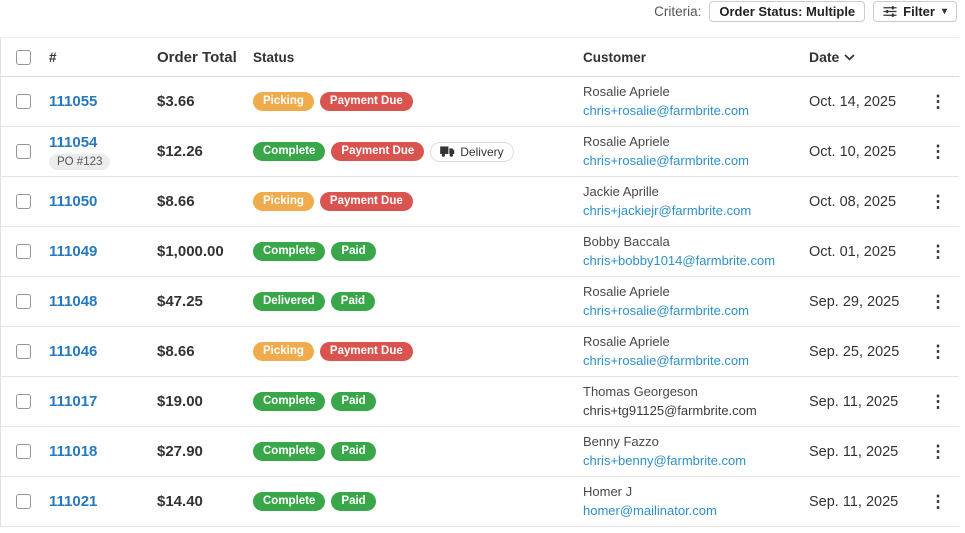 The height and width of the screenshot is (533, 965). What do you see at coordinates (73, 401) in the screenshot?
I see `order-number-link: 111017` at bounding box center [73, 401].